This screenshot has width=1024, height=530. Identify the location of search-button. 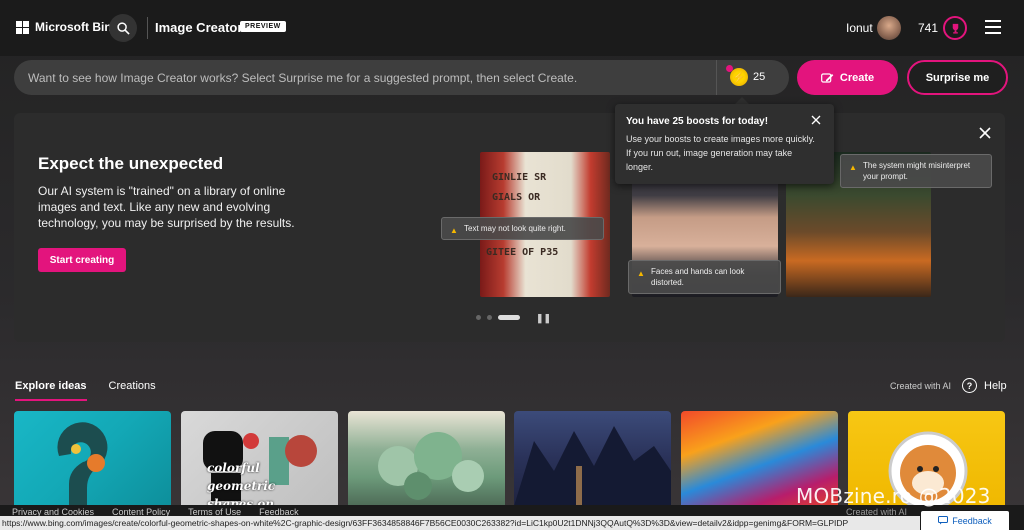
(123, 28).